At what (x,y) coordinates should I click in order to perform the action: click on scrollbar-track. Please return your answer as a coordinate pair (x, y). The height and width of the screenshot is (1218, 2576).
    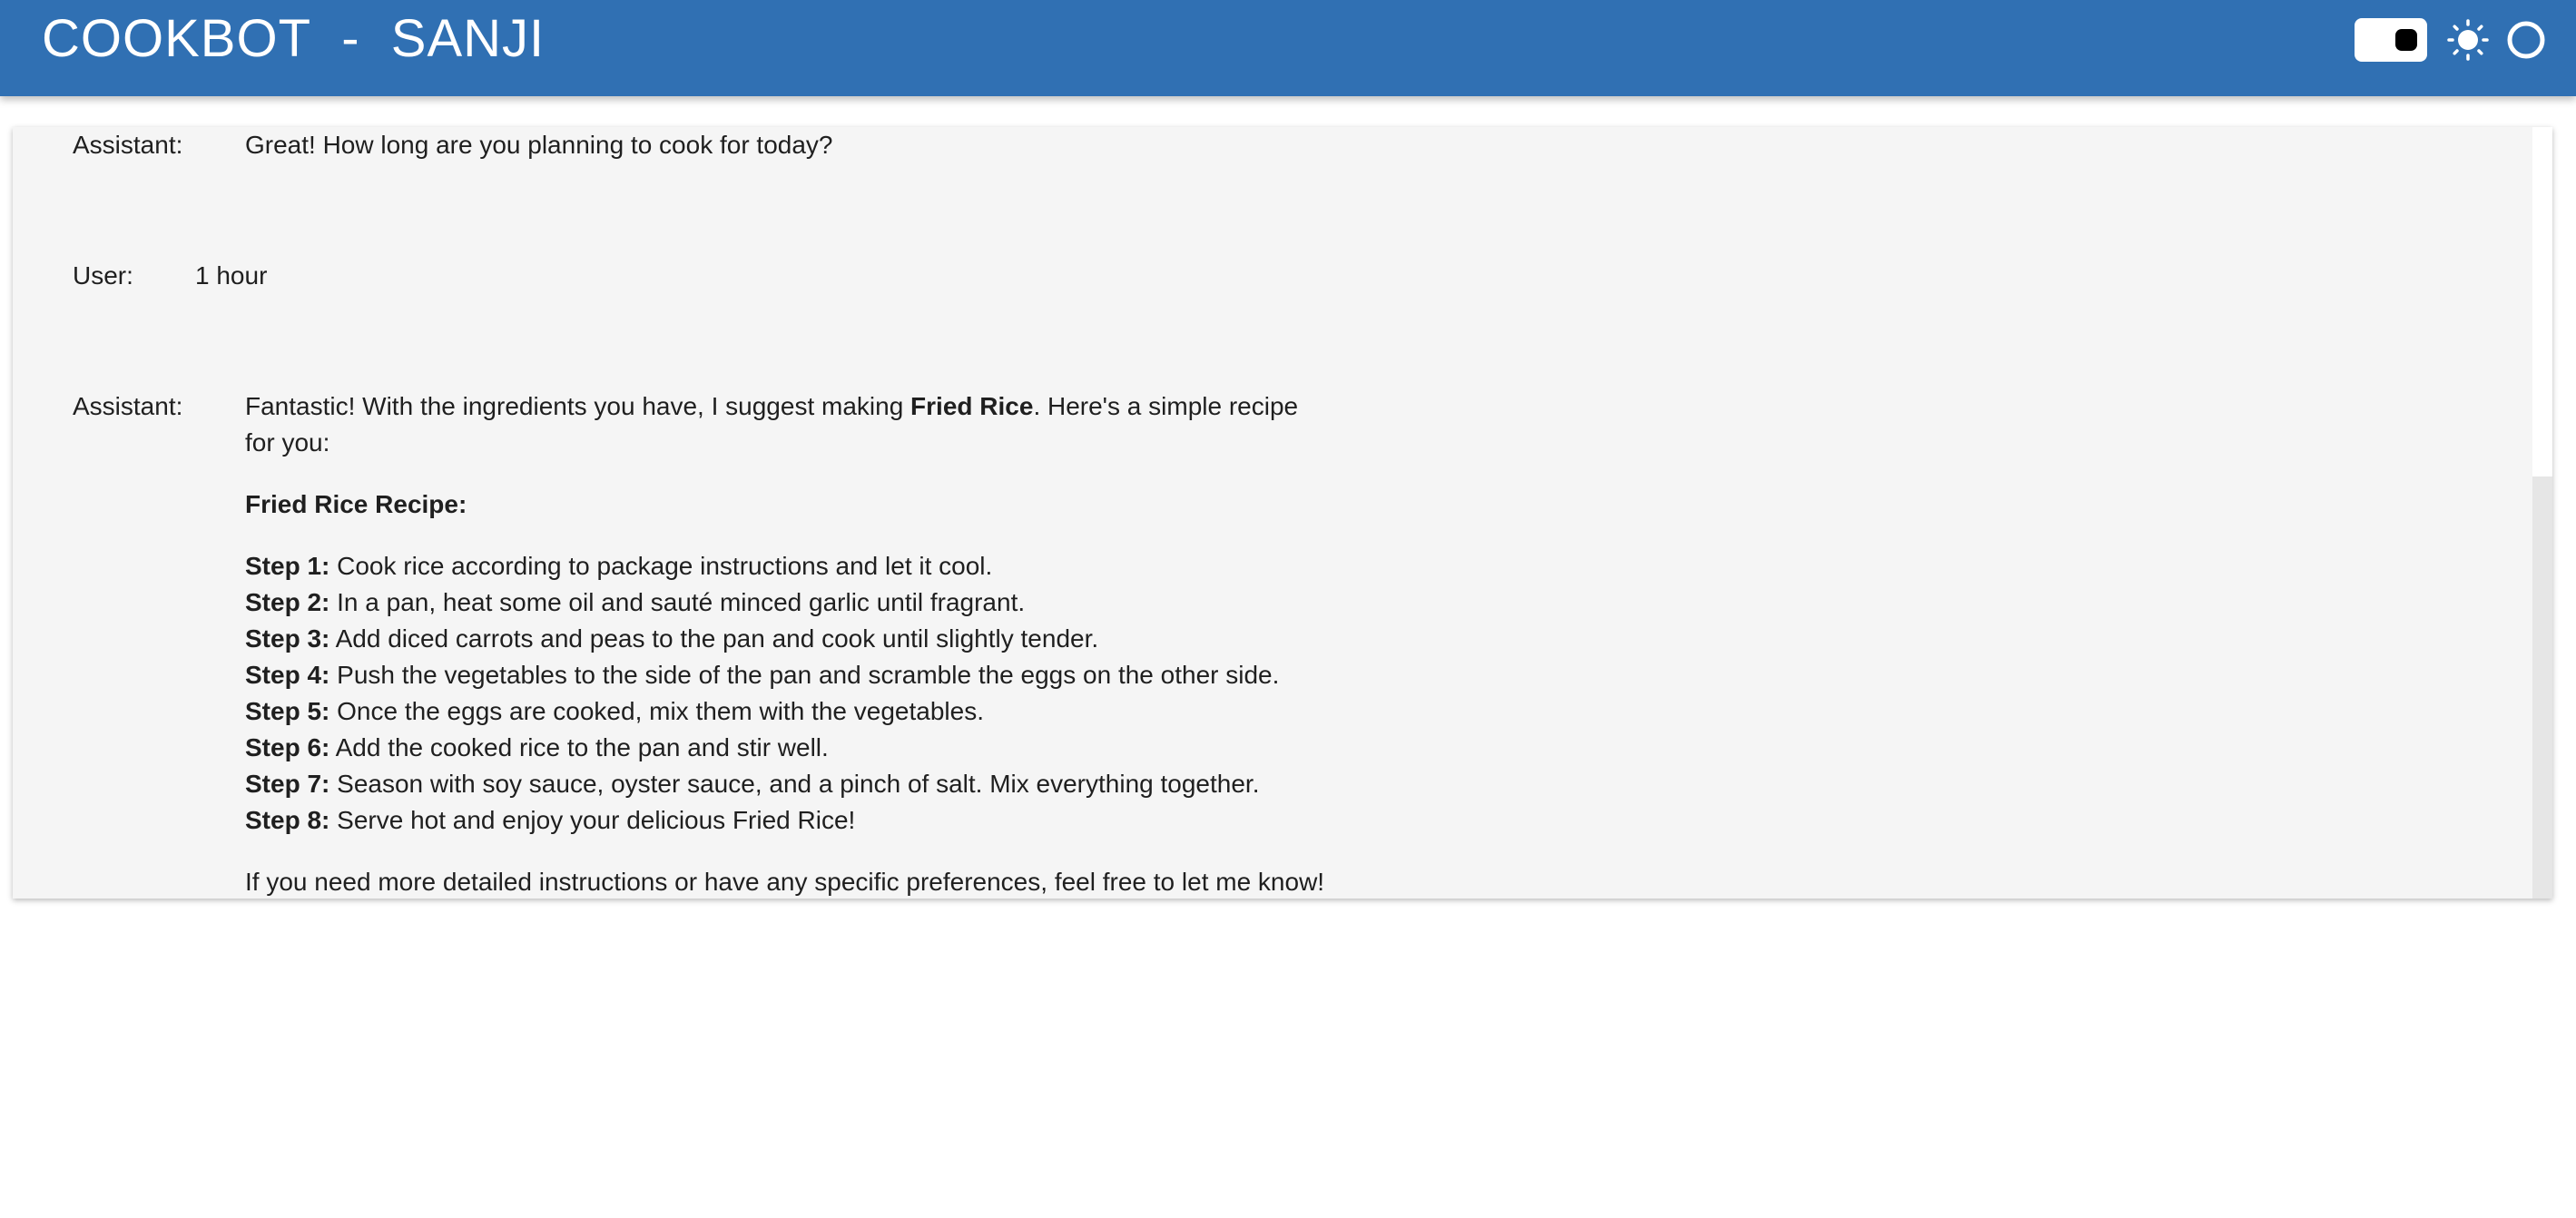
    Looking at the image, I should click on (2542, 513).